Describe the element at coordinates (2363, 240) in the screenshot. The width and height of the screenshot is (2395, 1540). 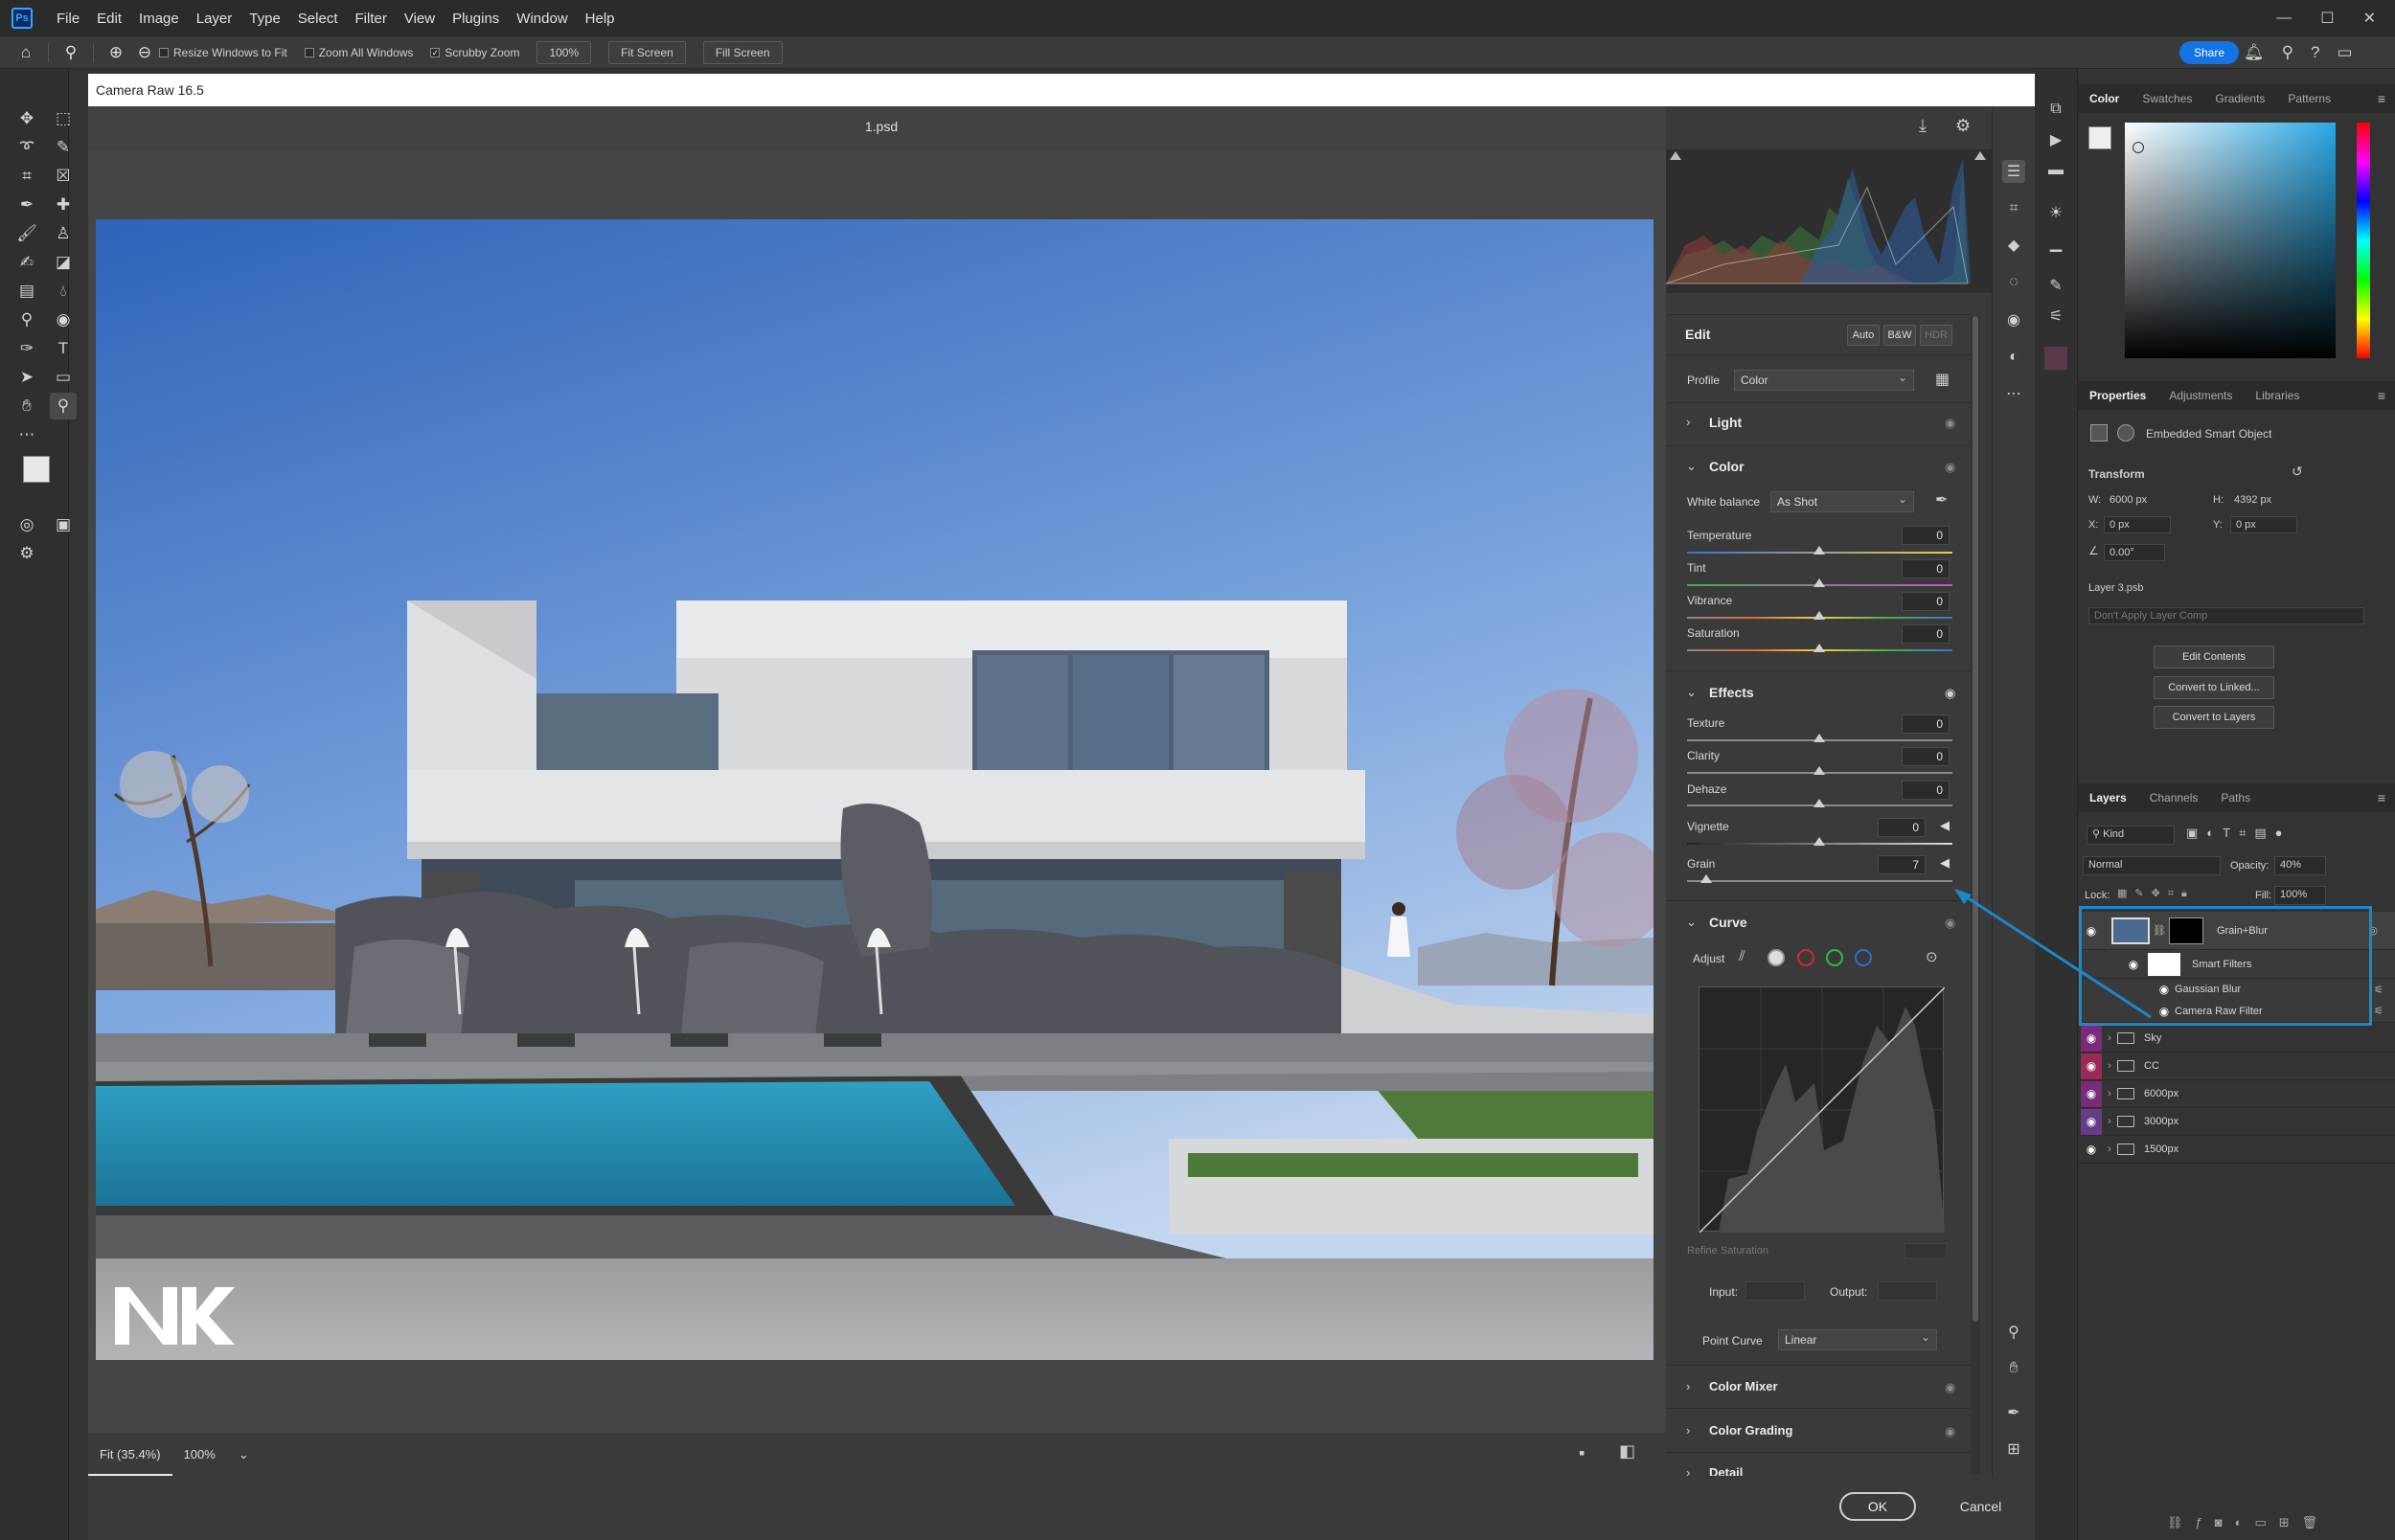
I see `hue-slider` at that location.